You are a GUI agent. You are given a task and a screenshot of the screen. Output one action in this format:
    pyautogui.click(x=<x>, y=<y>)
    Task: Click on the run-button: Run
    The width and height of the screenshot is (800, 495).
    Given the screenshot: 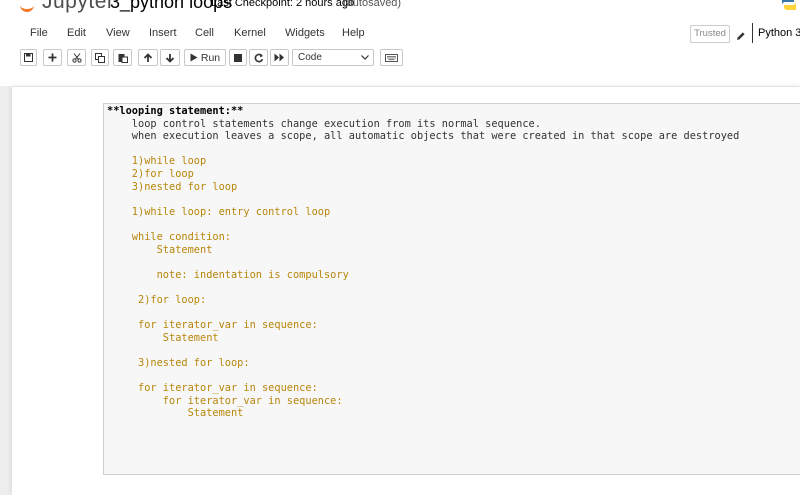 What is the action you would take?
    pyautogui.click(x=205, y=57)
    